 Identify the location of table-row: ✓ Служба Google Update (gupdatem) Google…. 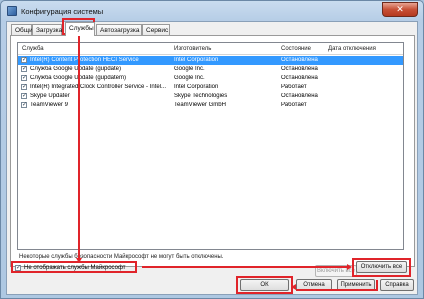
(210, 78).